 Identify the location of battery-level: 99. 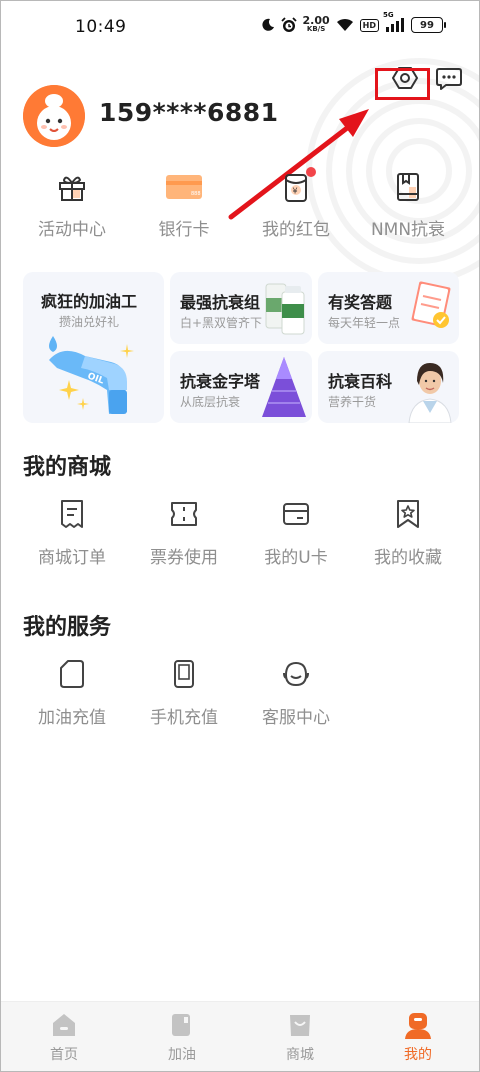
(427, 25).